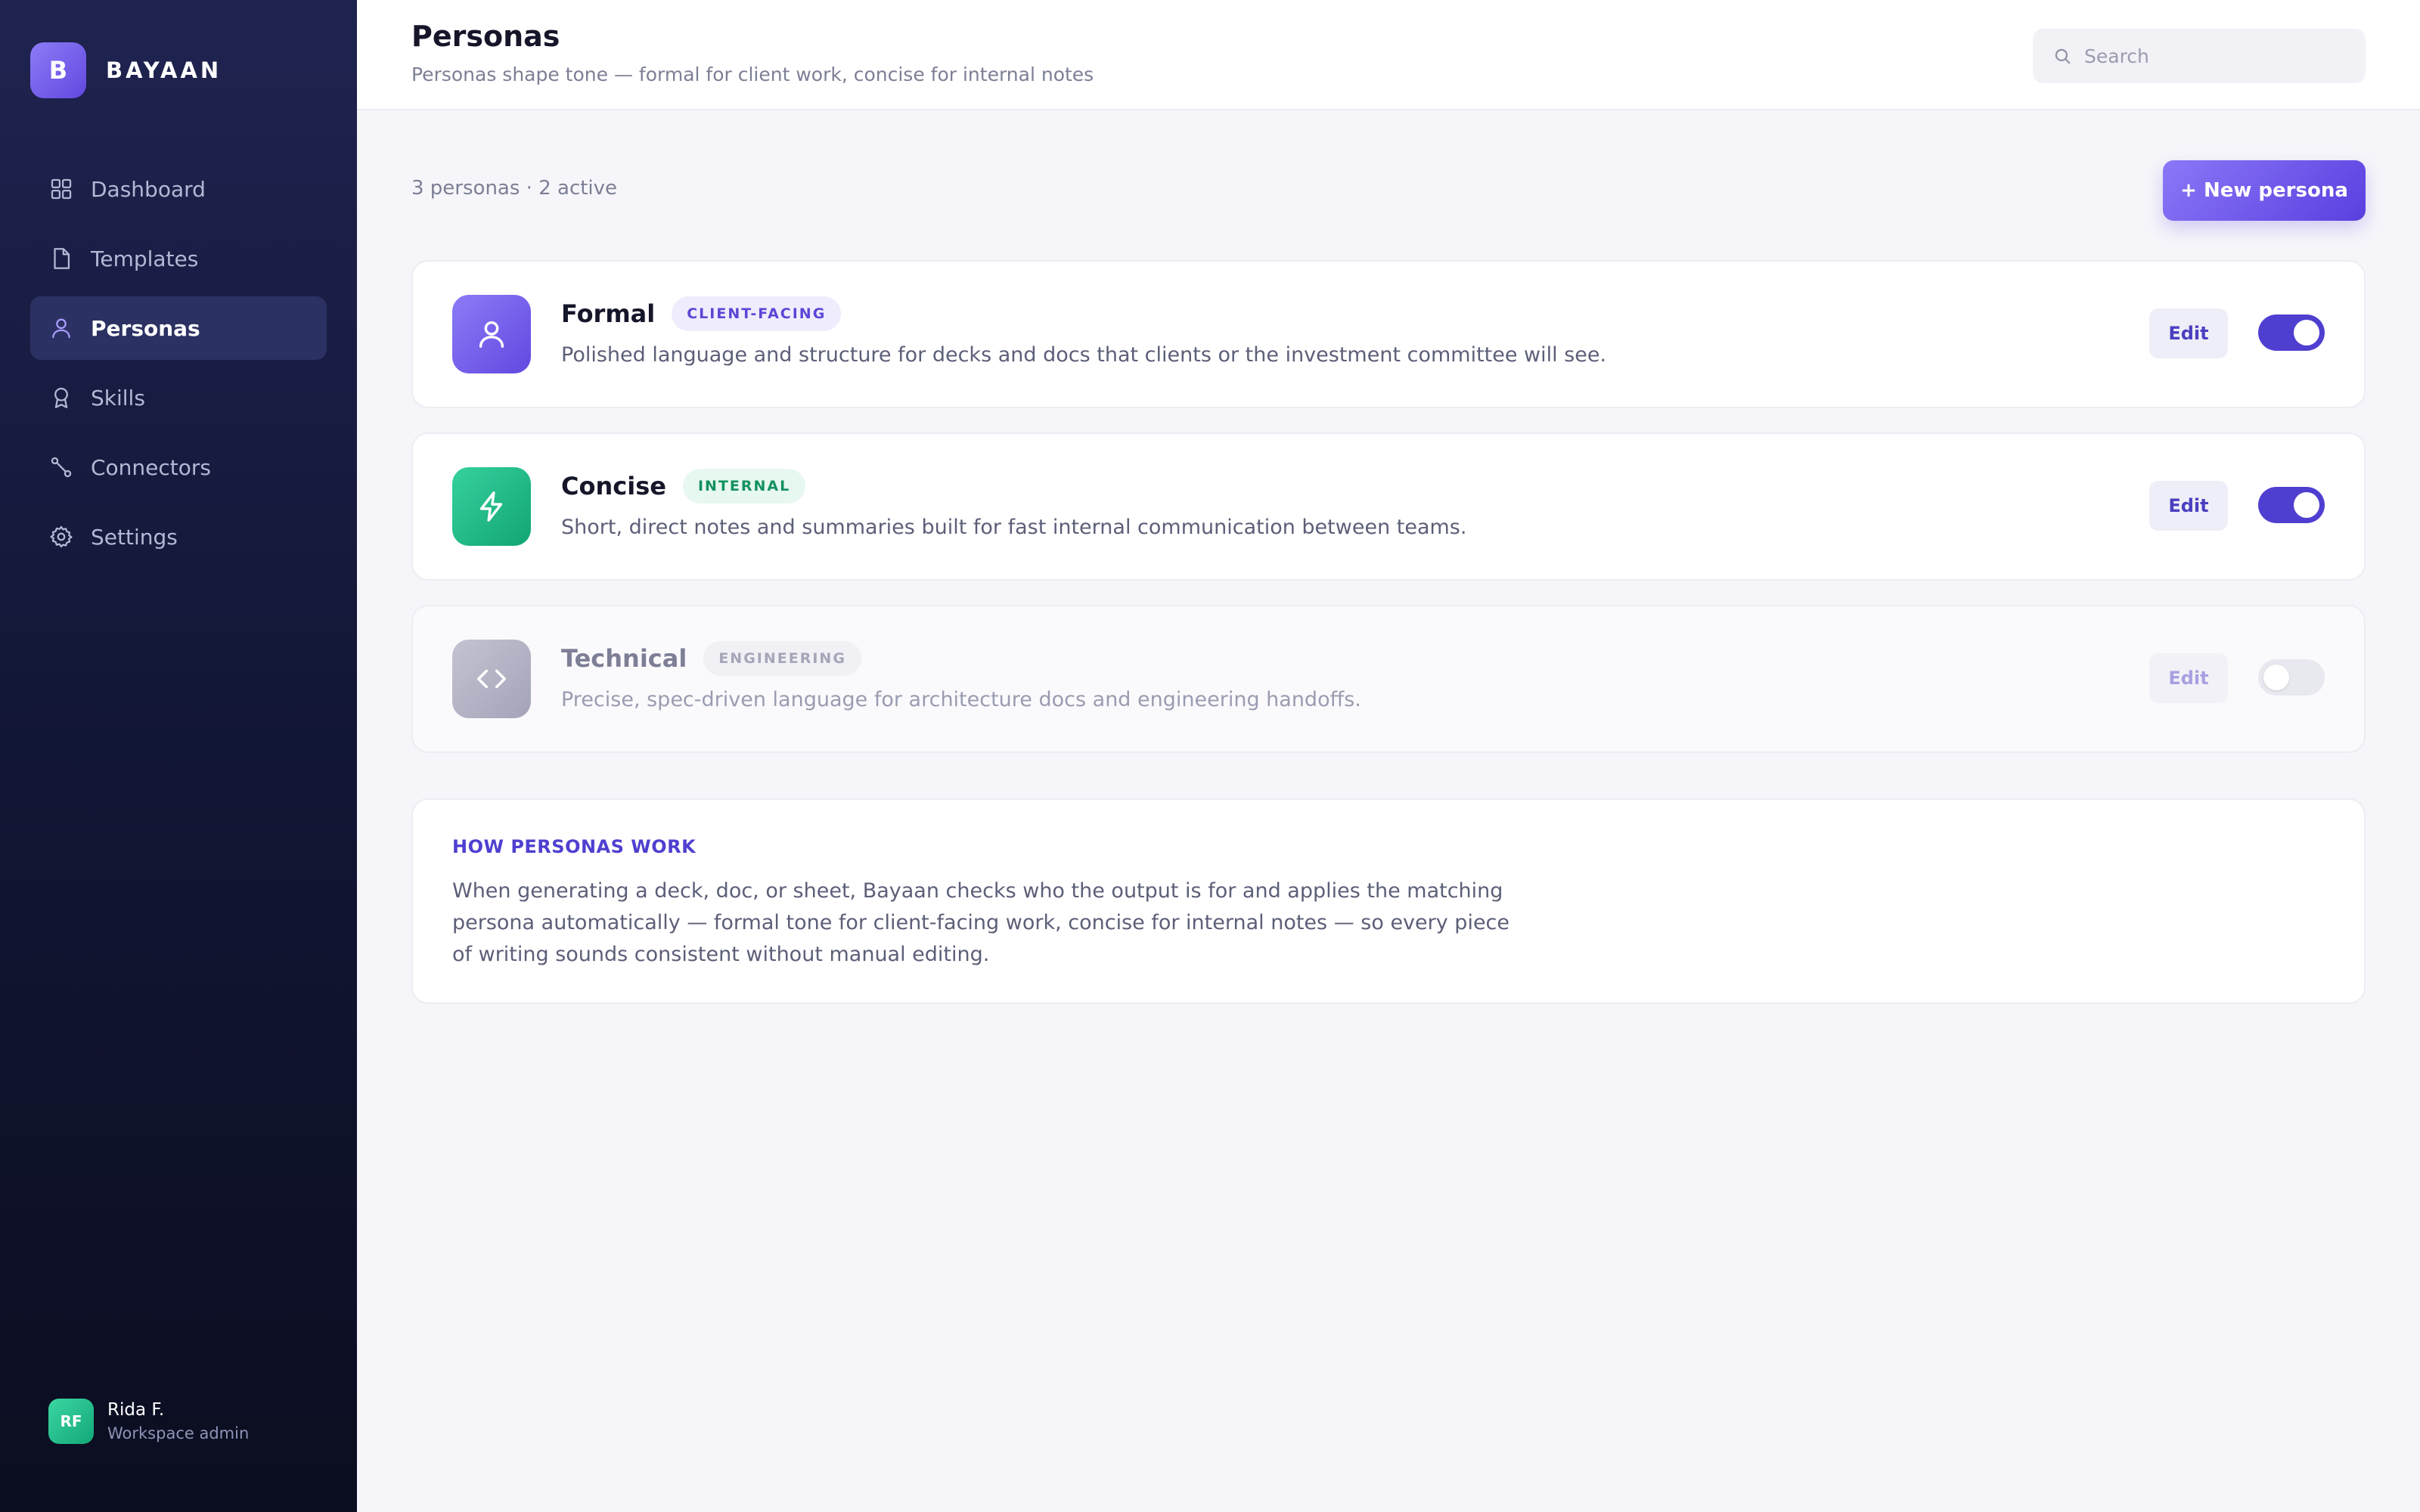 The width and height of the screenshot is (2420, 1512). What do you see at coordinates (145, 328) in the screenshot?
I see `sidebar-item-label: Personas` at bounding box center [145, 328].